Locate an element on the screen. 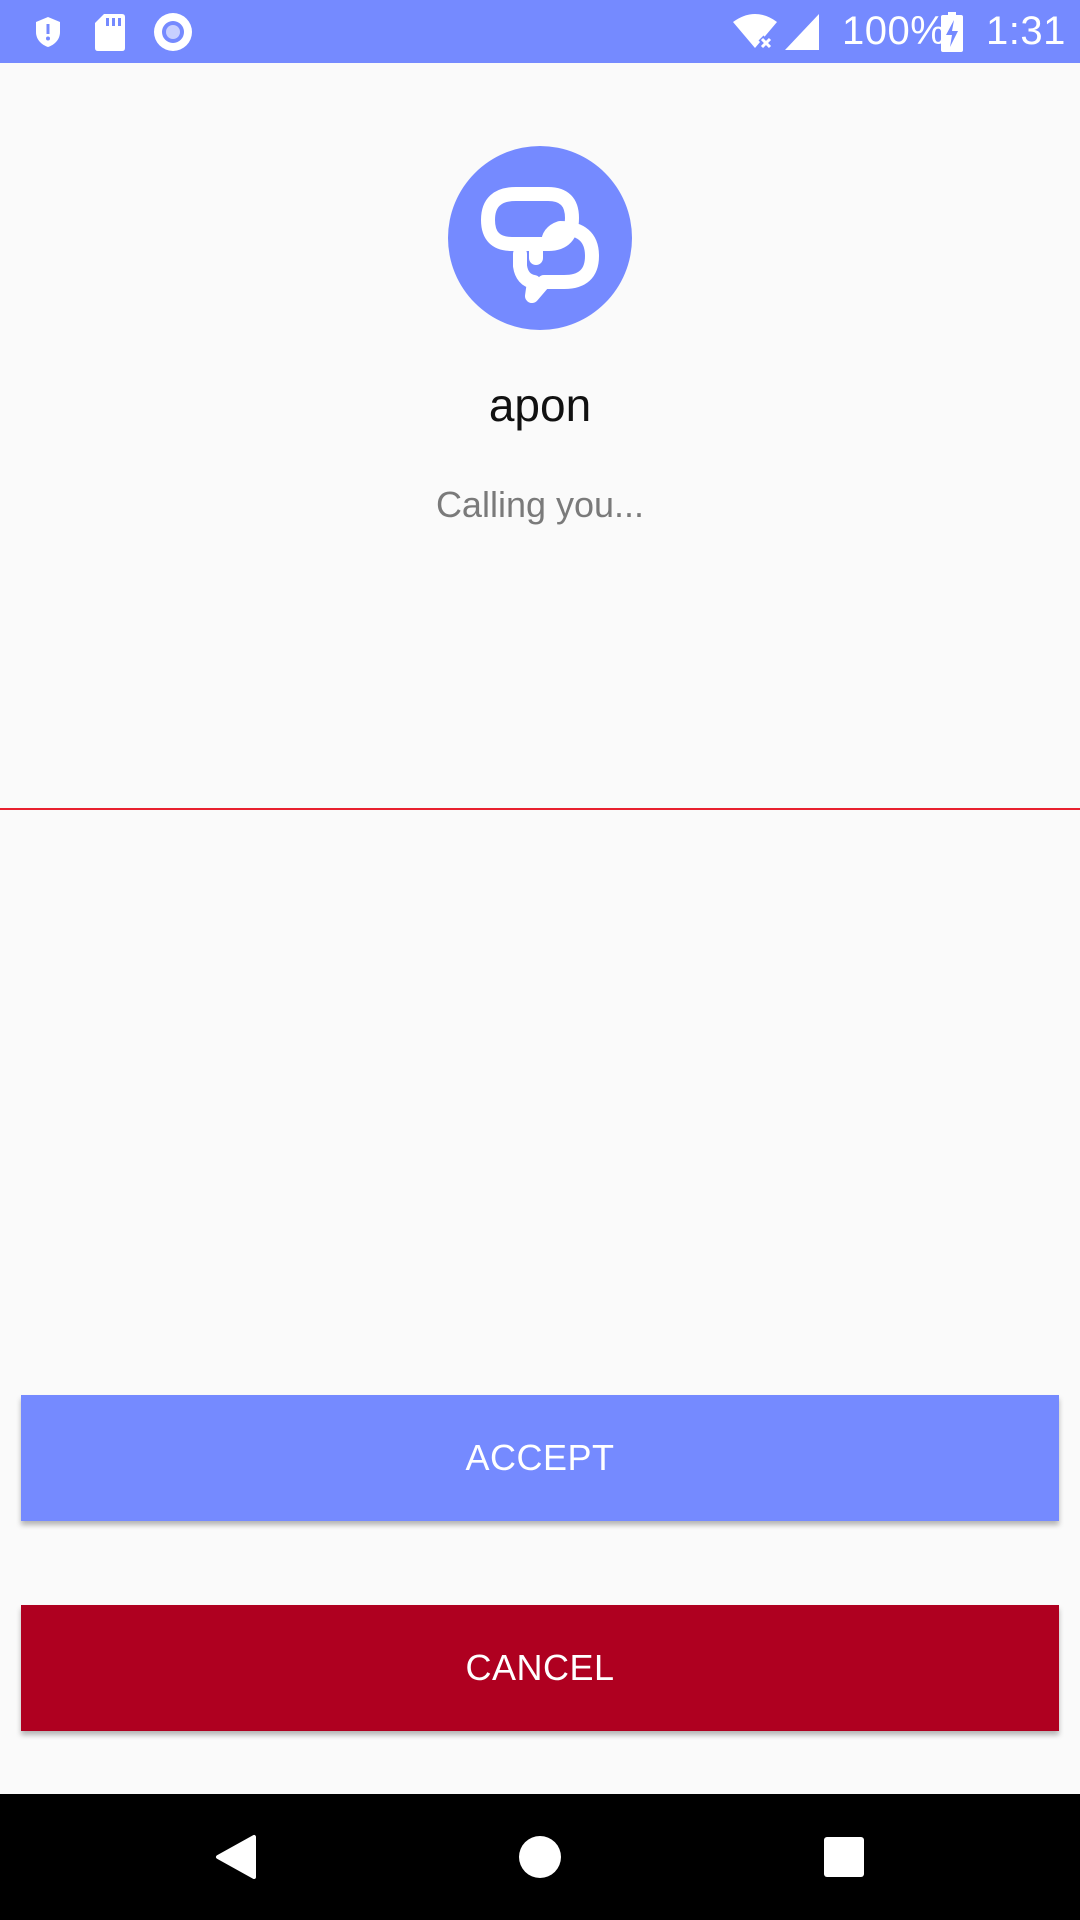 Image resolution: width=1080 pixels, height=1920 pixels. recents-icon is located at coordinates (844, 1857).